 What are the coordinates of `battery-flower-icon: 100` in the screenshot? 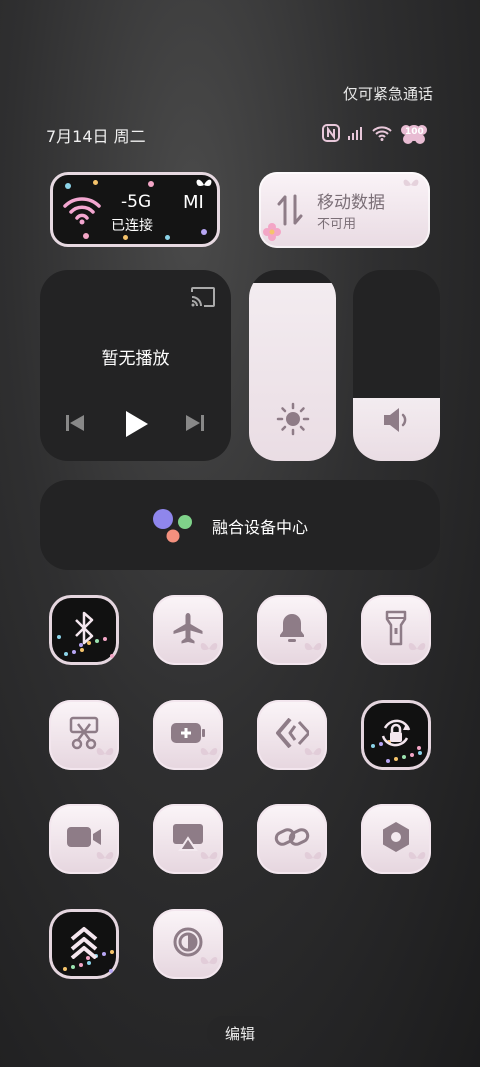 It's located at (414, 133).